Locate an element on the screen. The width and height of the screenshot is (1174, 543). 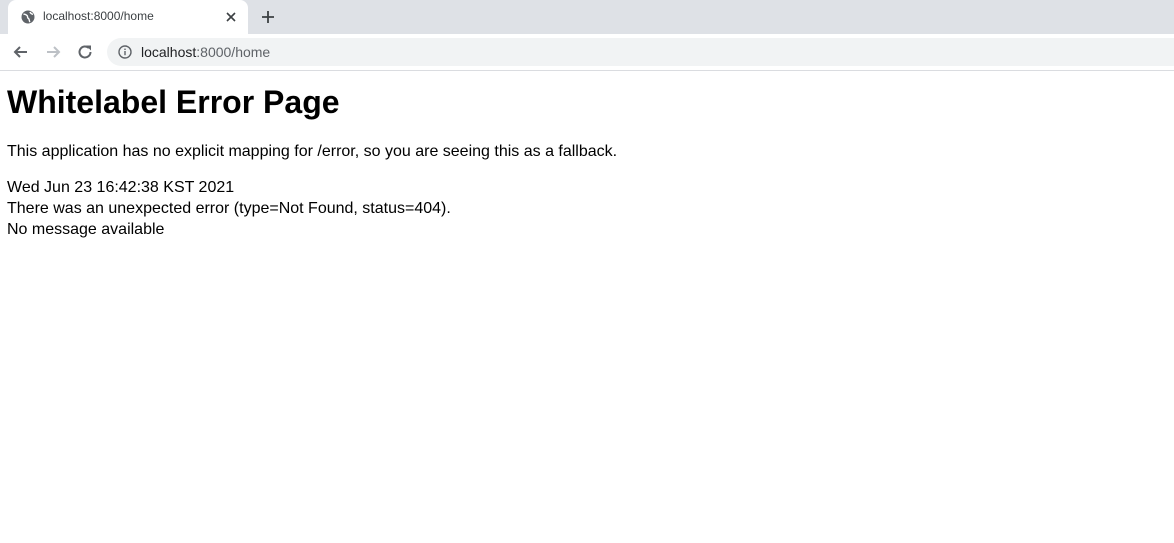
globe-icon is located at coordinates (28, 17).